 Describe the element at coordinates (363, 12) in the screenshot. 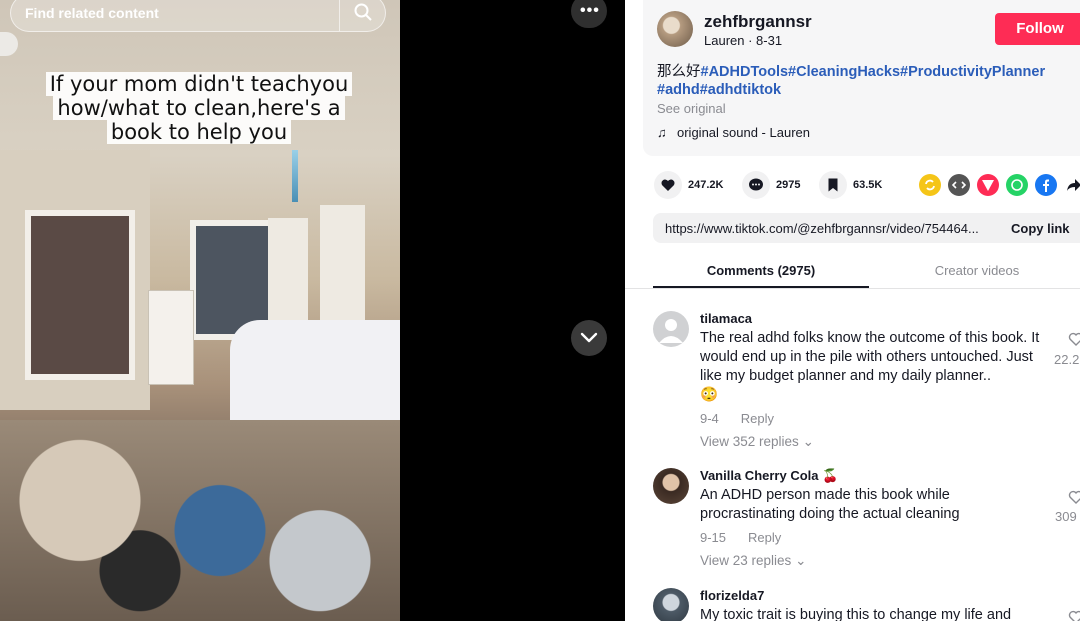

I see `search-icon` at that location.